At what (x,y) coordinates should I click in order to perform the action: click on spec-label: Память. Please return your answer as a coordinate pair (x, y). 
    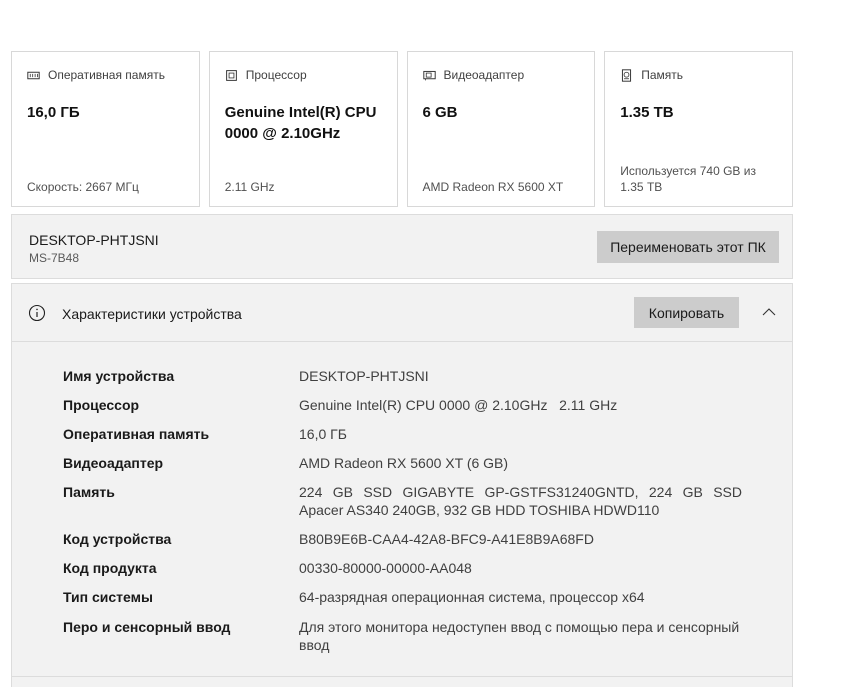
    Looking at the image, I should click on (89, 492).